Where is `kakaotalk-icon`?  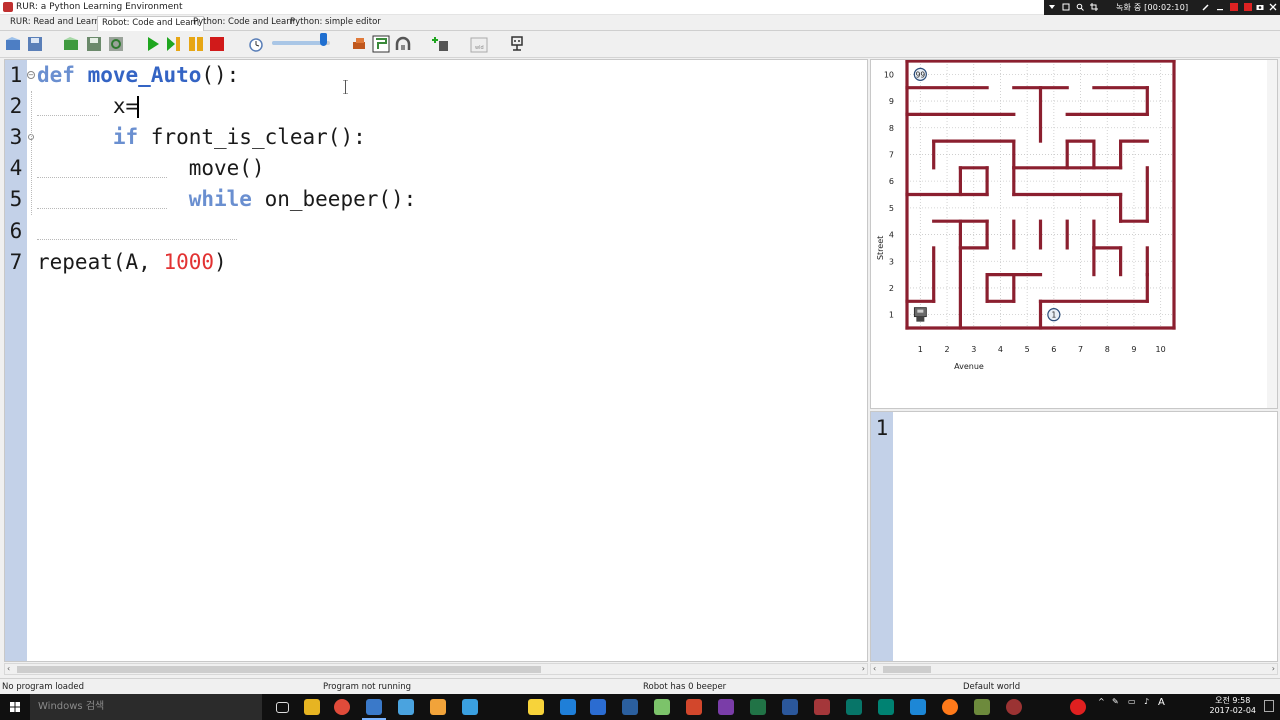 kakaotalk-icon is located at coordinates (536, 707).